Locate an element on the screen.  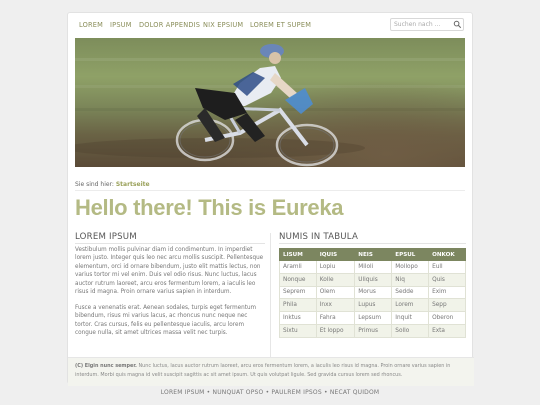
table-row: Aramli Lopiu Miloli Mollopo Eull is located at coordinates (372, 267).